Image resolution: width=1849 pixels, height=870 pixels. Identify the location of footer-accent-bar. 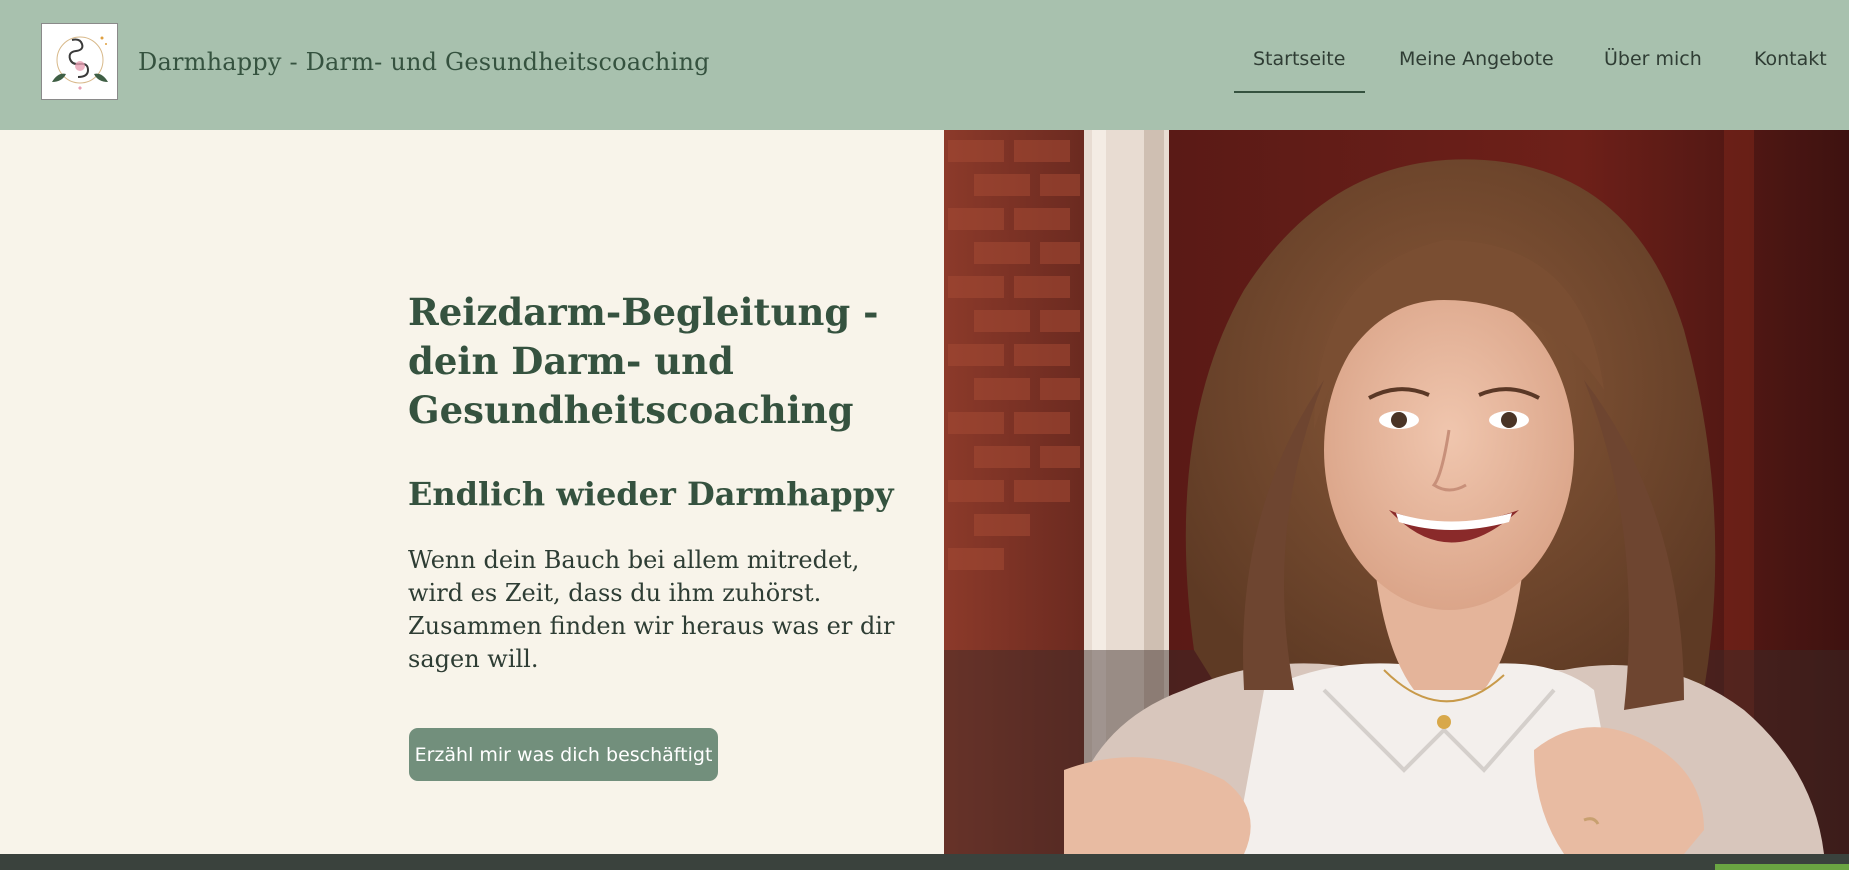
(1782, 867).